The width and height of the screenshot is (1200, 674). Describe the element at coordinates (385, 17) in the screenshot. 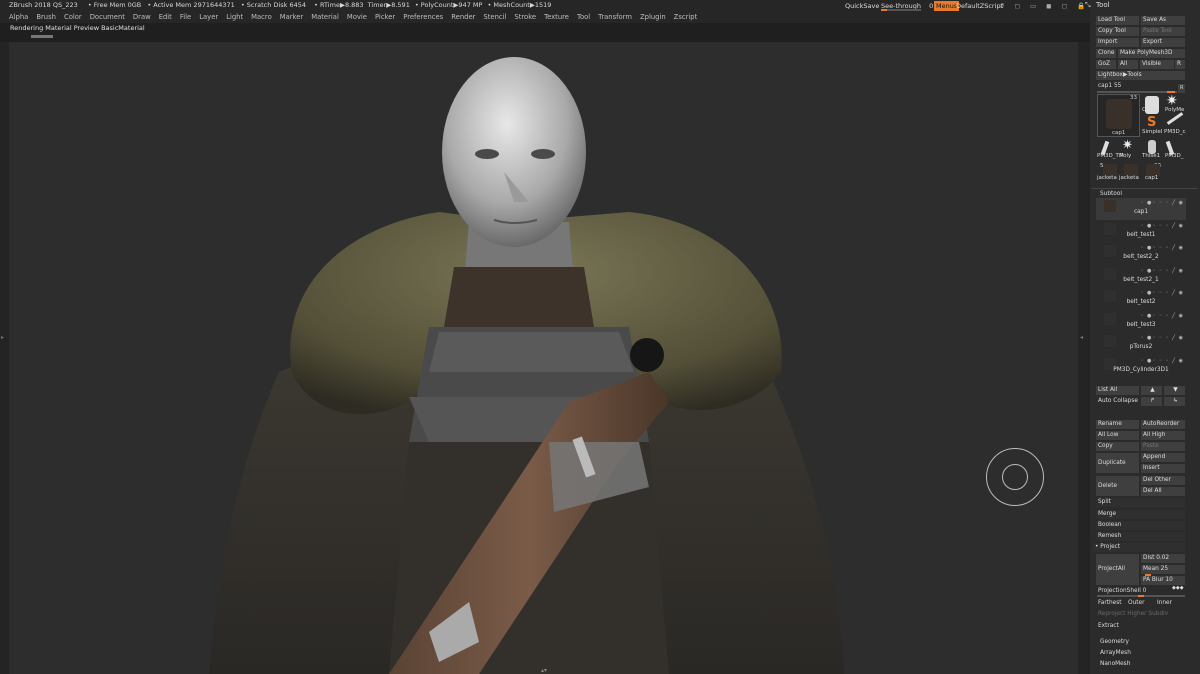

I see `menu-picker: Picker` at that location.